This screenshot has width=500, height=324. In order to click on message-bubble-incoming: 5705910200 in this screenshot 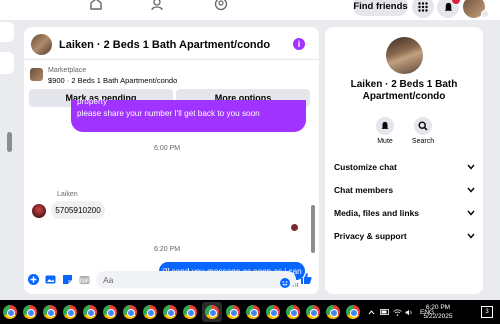, I will do `click(78, 210)`.